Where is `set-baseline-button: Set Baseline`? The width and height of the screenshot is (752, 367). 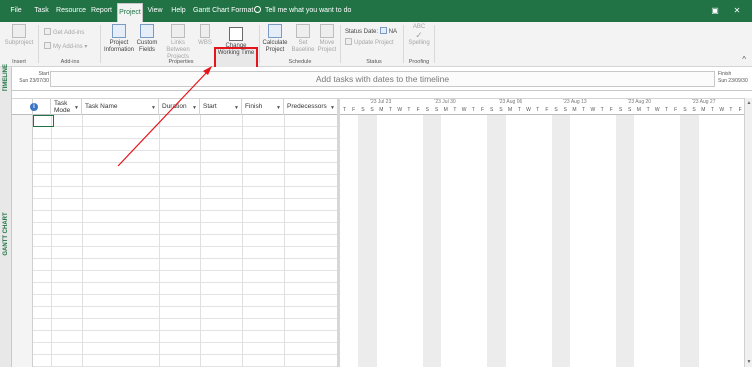 set-baseline-button: Set Baseline is located at coordinates (303, 39).